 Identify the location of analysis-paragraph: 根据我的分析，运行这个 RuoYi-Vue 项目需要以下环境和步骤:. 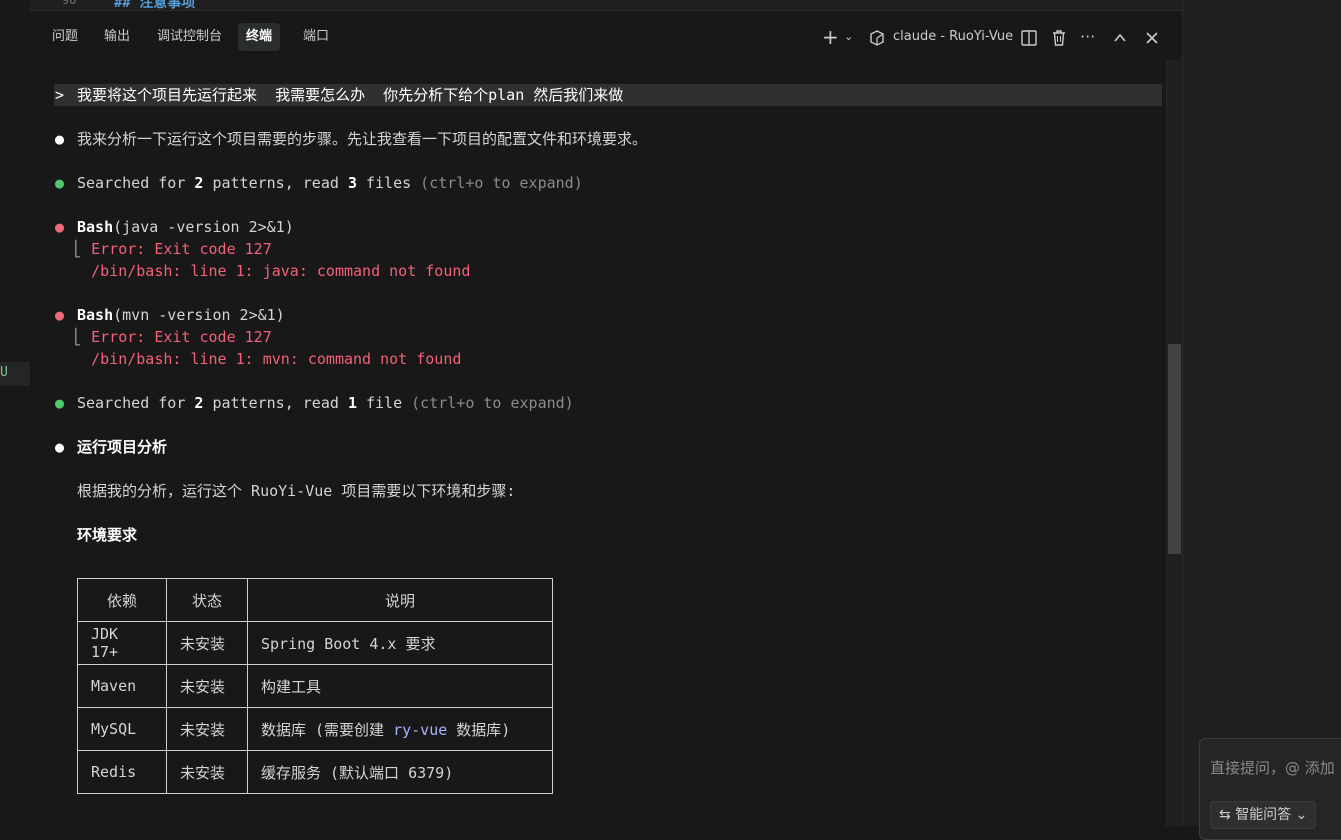
(296, 491).